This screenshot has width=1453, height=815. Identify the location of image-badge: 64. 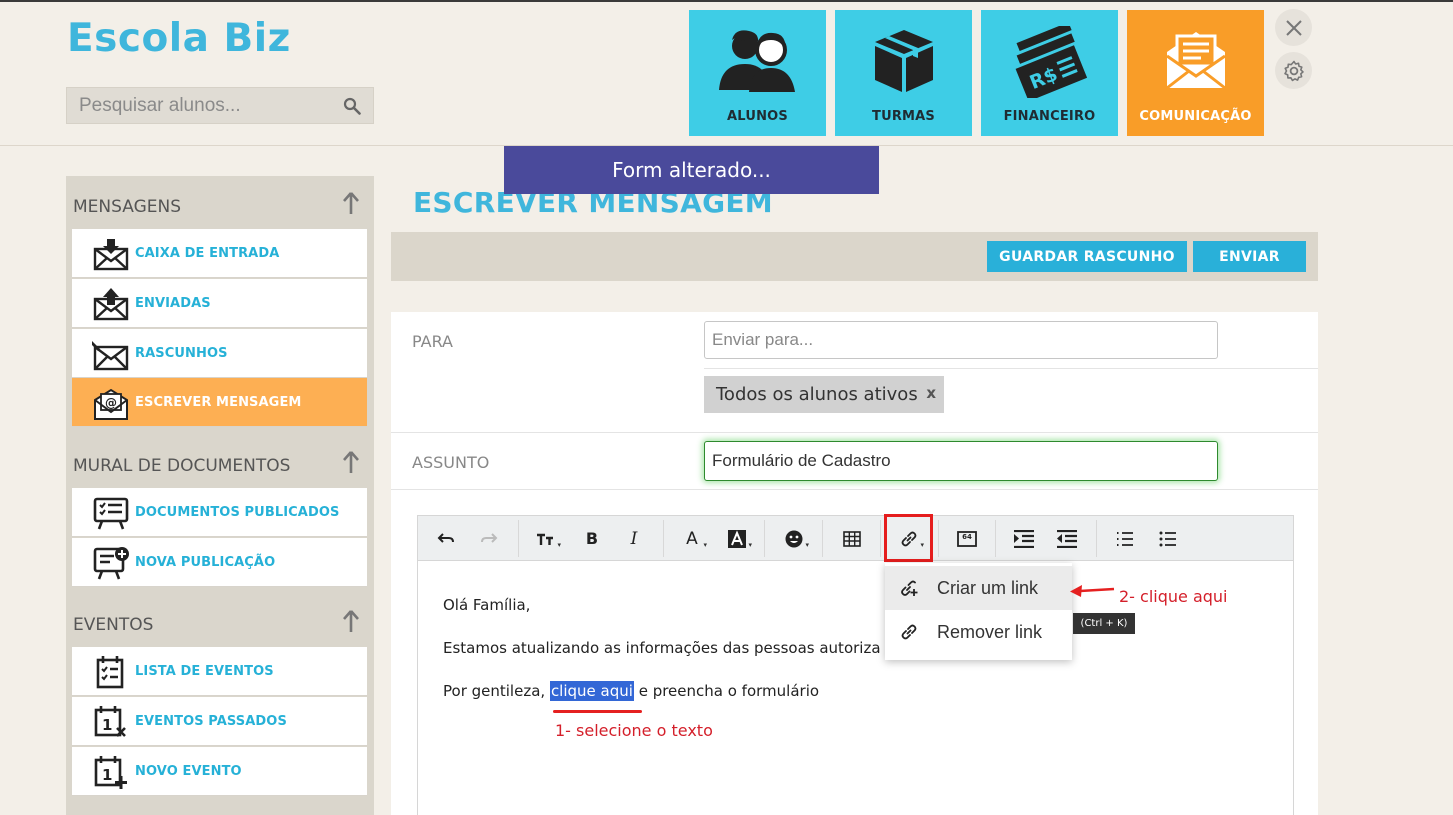
(967, 537).